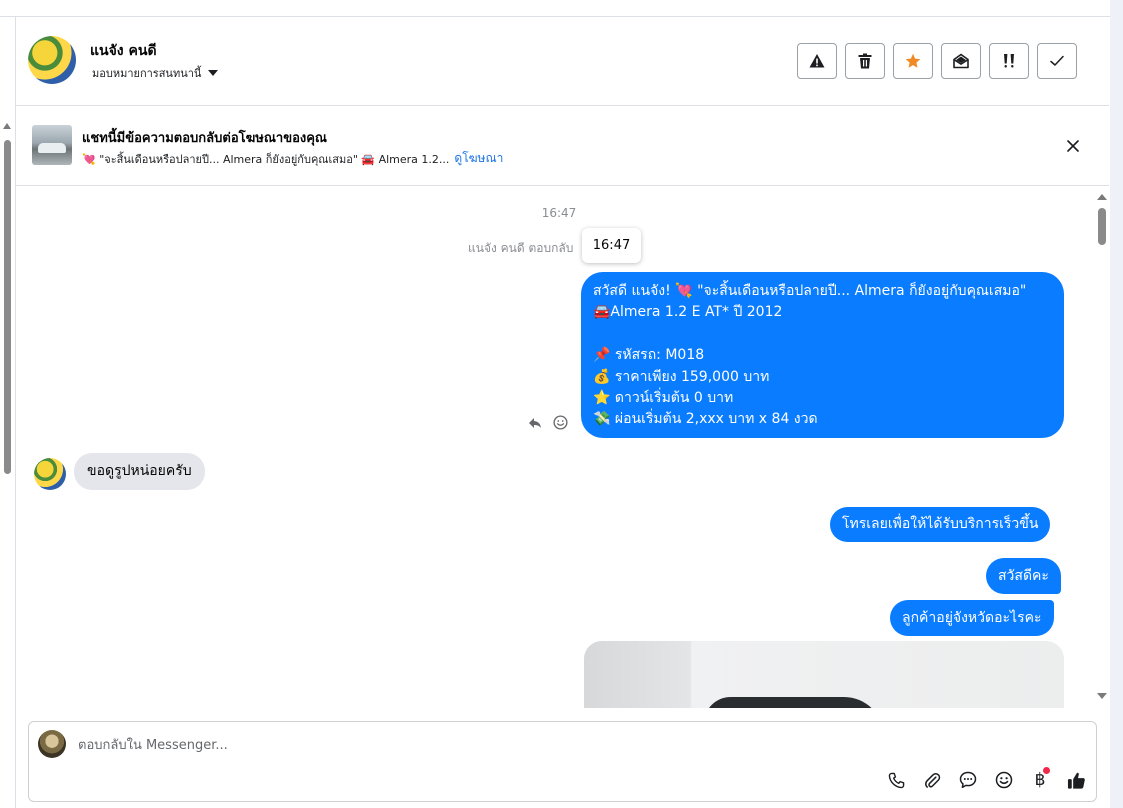  I want to click on phone-icon, so click(896, 780).